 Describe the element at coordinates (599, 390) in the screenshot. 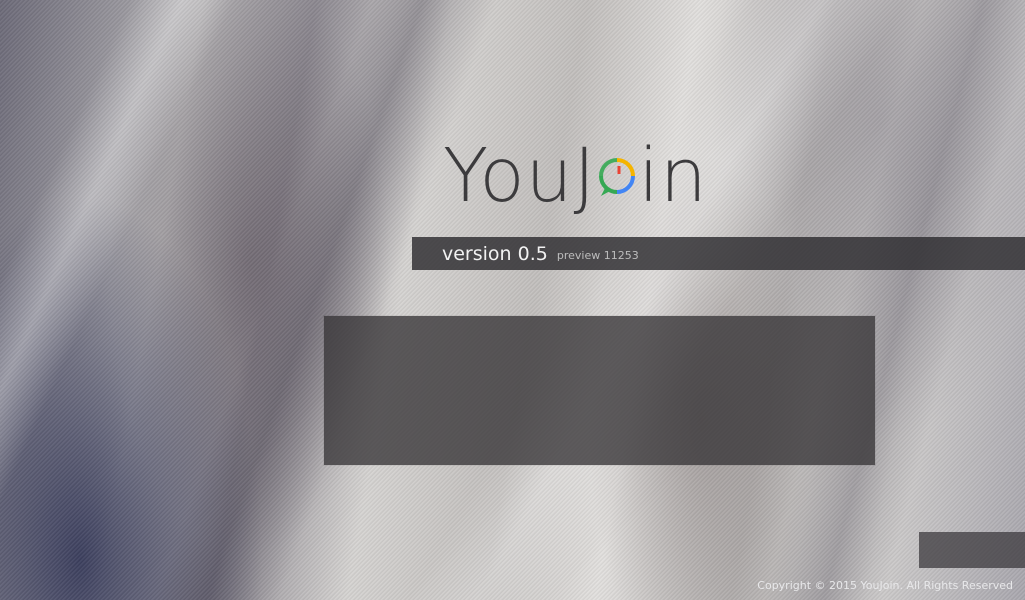

I see `content-panel` at that location.